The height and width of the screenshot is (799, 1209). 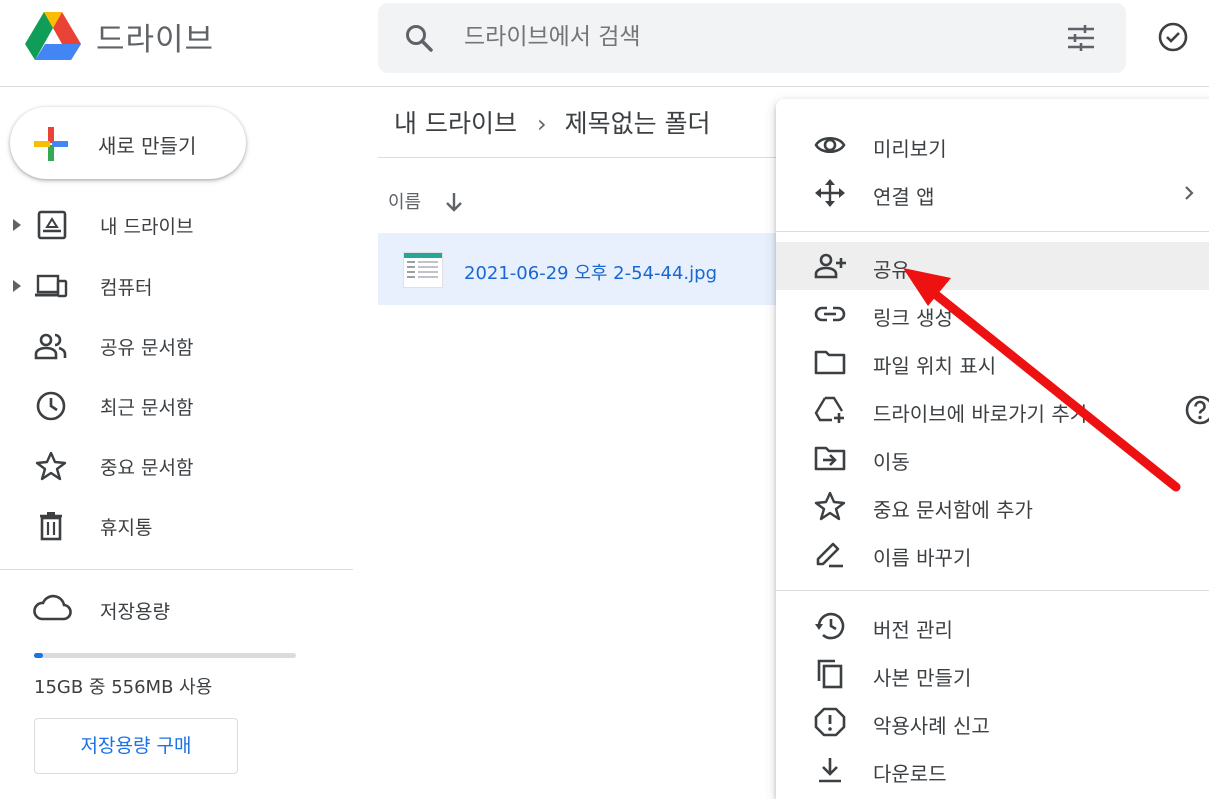 I want to click on menu-item-add-starred: 중요 문서함에 추가, so click(x=992, y=506).